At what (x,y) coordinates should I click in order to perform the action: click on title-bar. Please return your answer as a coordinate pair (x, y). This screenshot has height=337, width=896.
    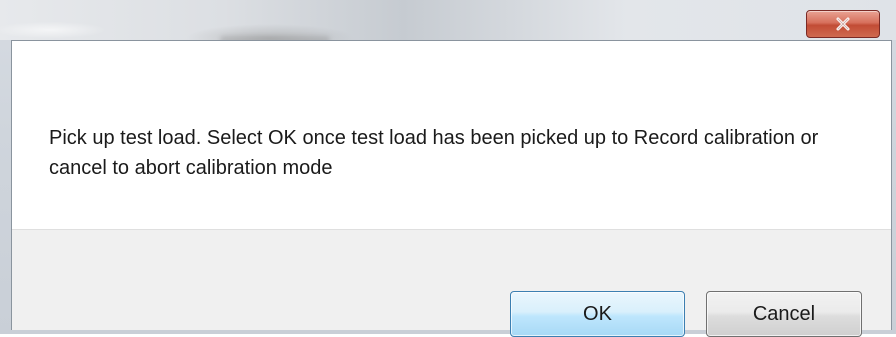
    Looking at the image, I should click on (448, 22).